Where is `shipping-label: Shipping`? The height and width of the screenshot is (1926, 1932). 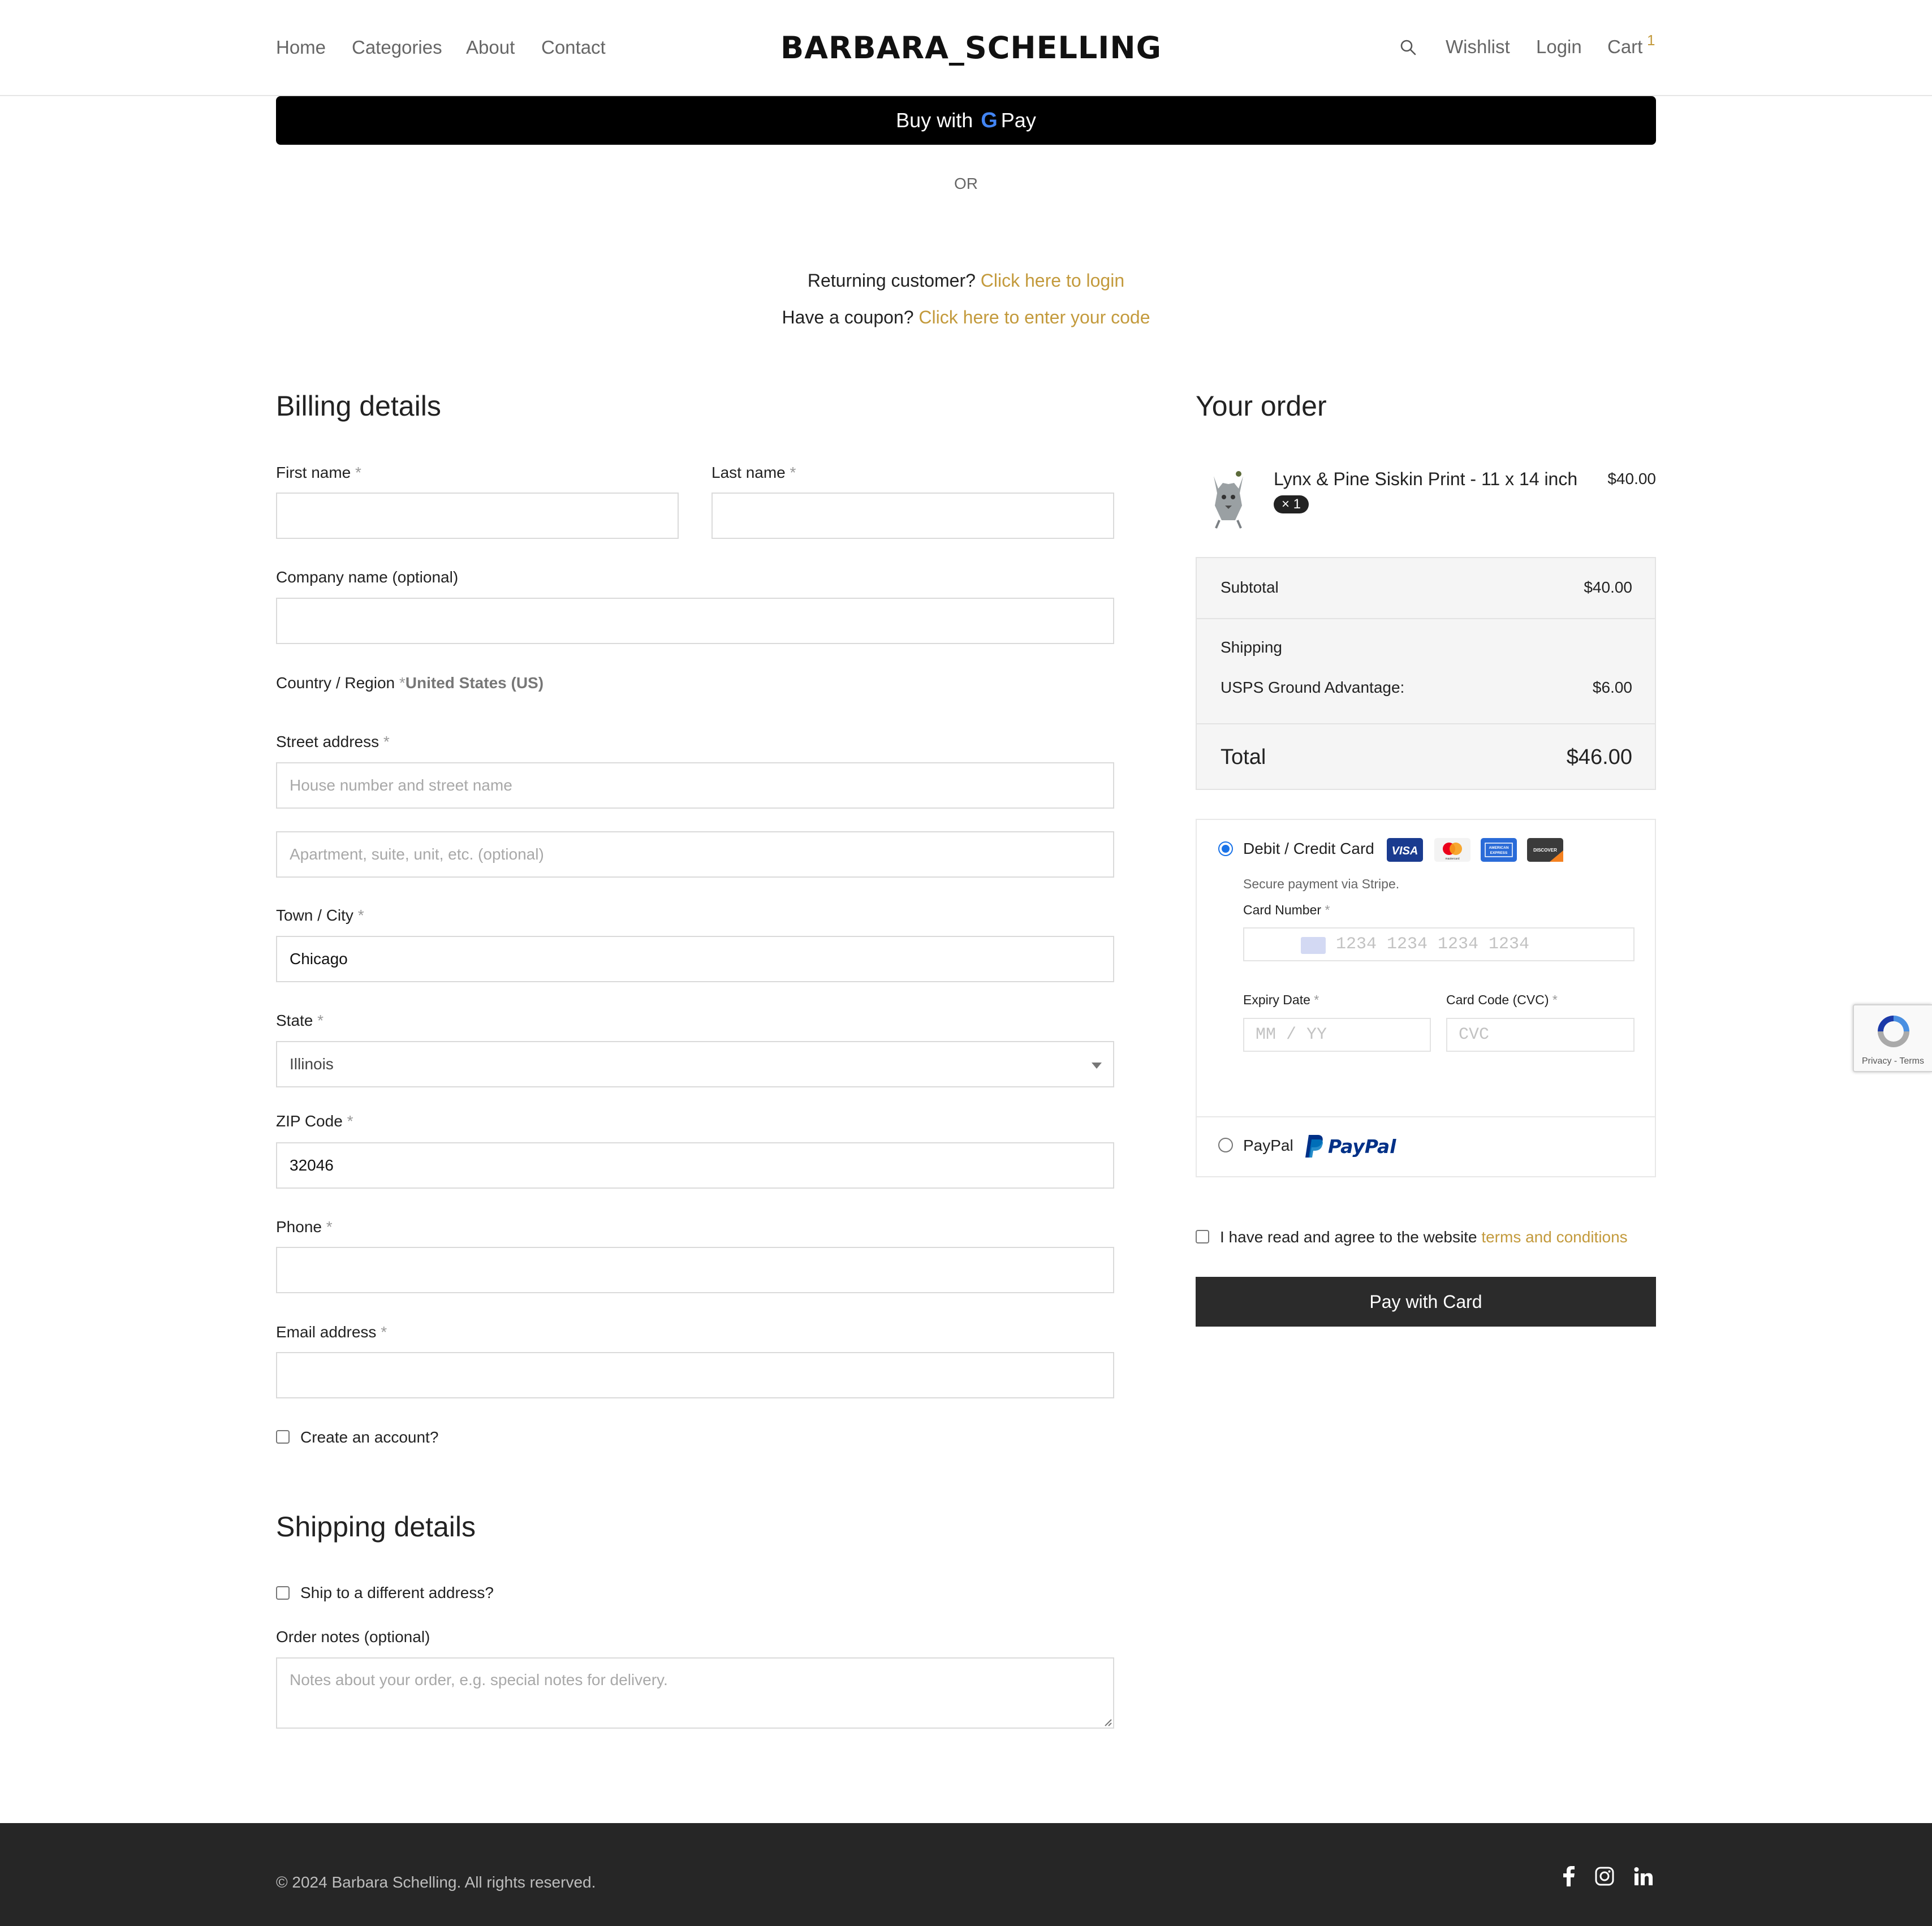 shipping-label: Shipping is located at coordinates (1251, 647).